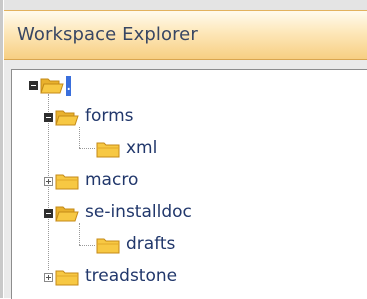 The width and height of the screenshot is (367, 299). Describe the element at coordinates (131, 276) in the screenshot. I see `tree-node-label: treadstone` at that location.